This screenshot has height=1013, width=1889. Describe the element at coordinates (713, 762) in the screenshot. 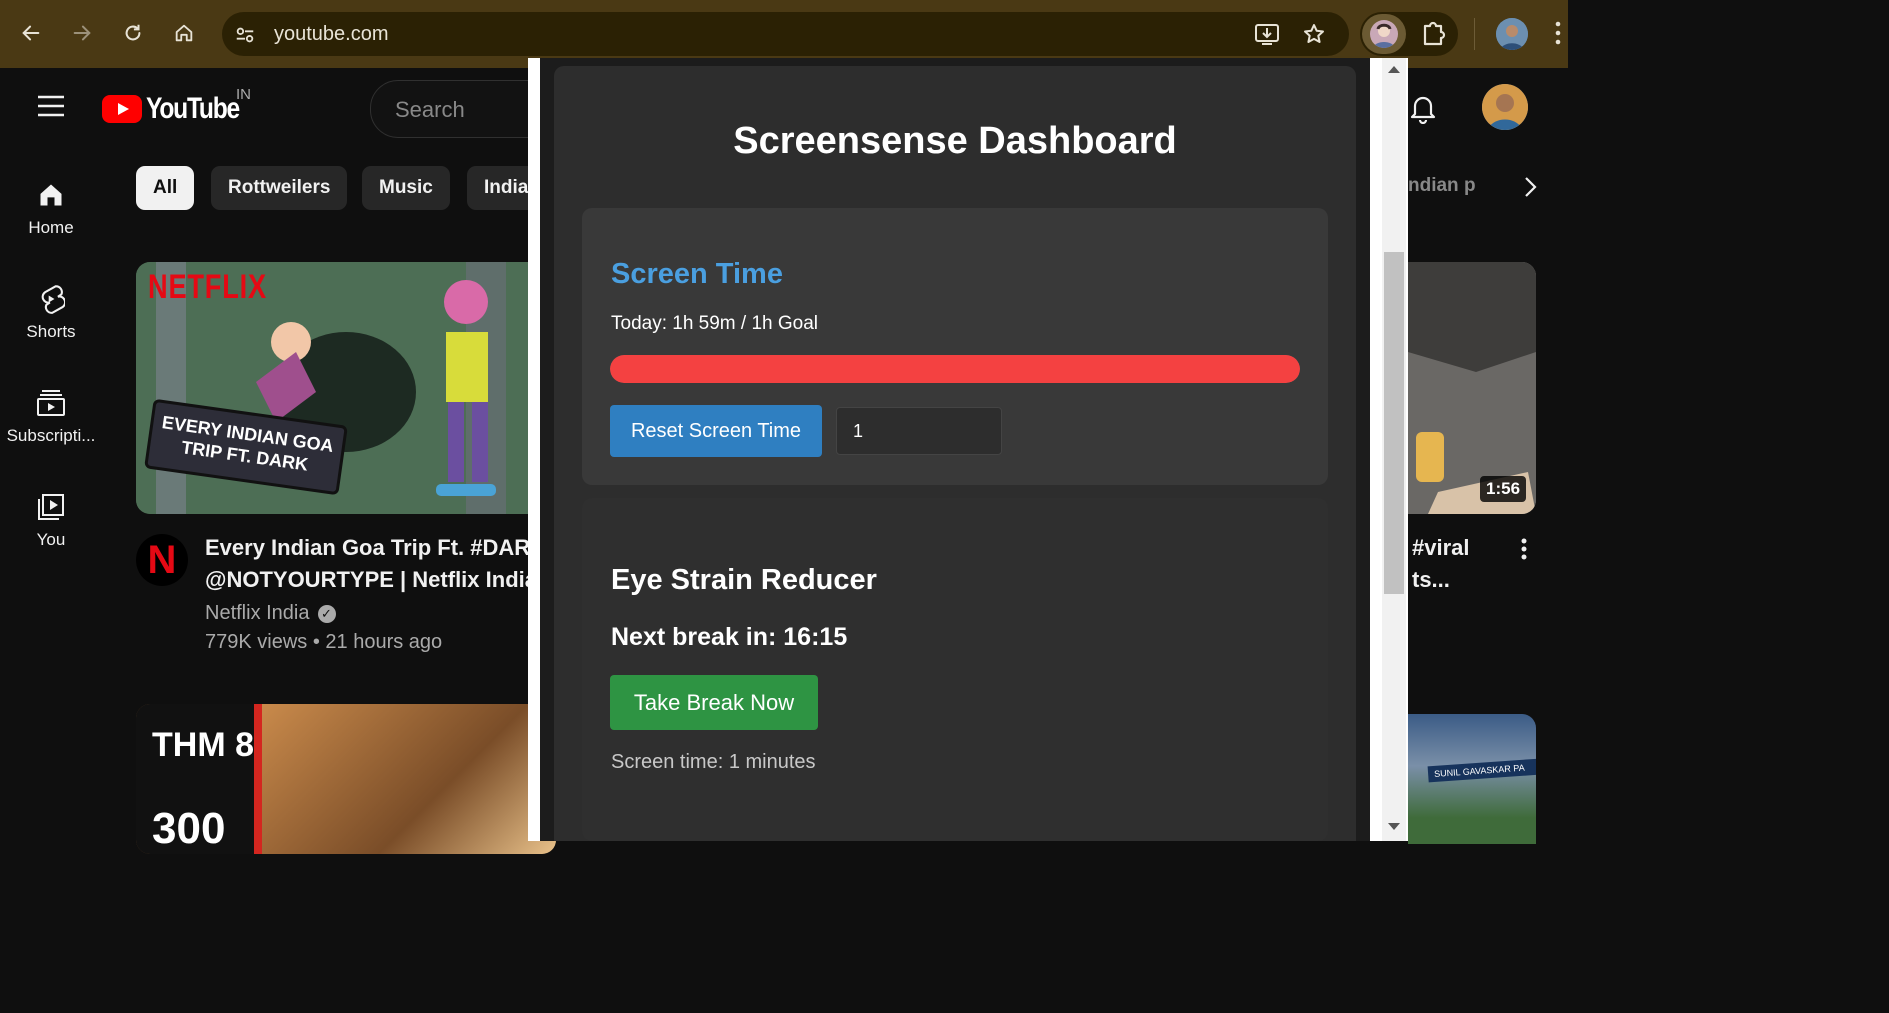

I see `screen-time-minutes: Screen time: 1 minutes` at that location.